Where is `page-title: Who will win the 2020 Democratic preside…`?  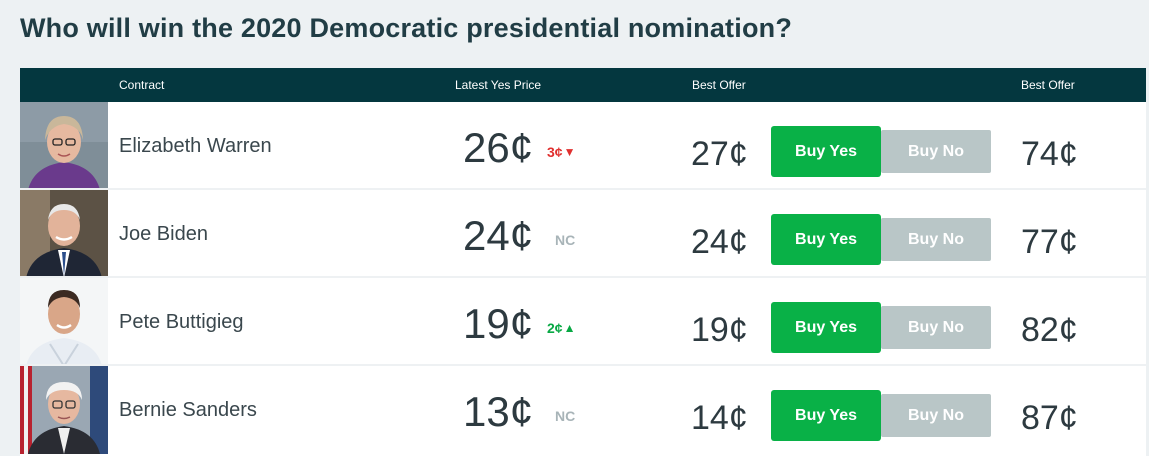 page-title: Who will win the 2020 Democratic preside… is located at coordinates (406, 28).